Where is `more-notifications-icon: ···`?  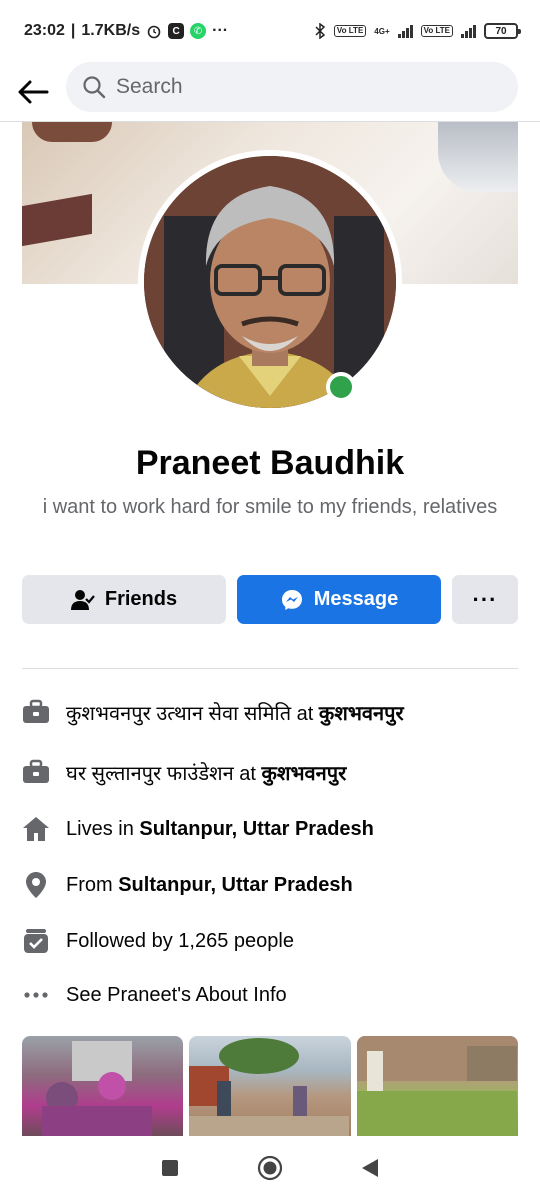 more-notifications-icon: ··· is located at coordinates (220, 30).